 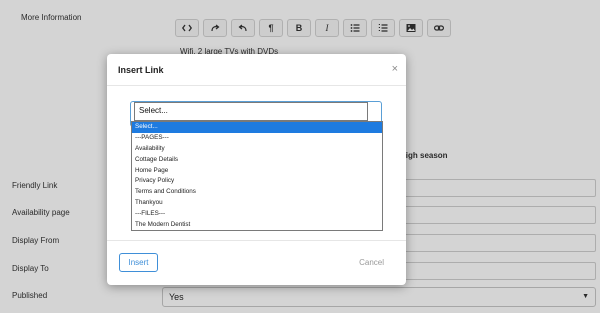 I want to click on cancel-button: Cancel, so click(x=371, y=262).